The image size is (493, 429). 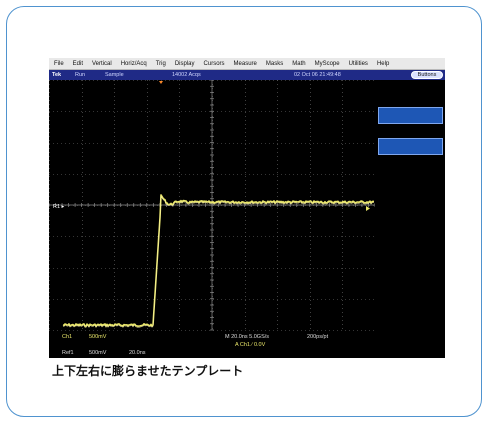 What do you see at coordinates (427, 75) in the screenshot?
I see `buttons-toggle-button: Buttons` at bounding box center [427, 75].